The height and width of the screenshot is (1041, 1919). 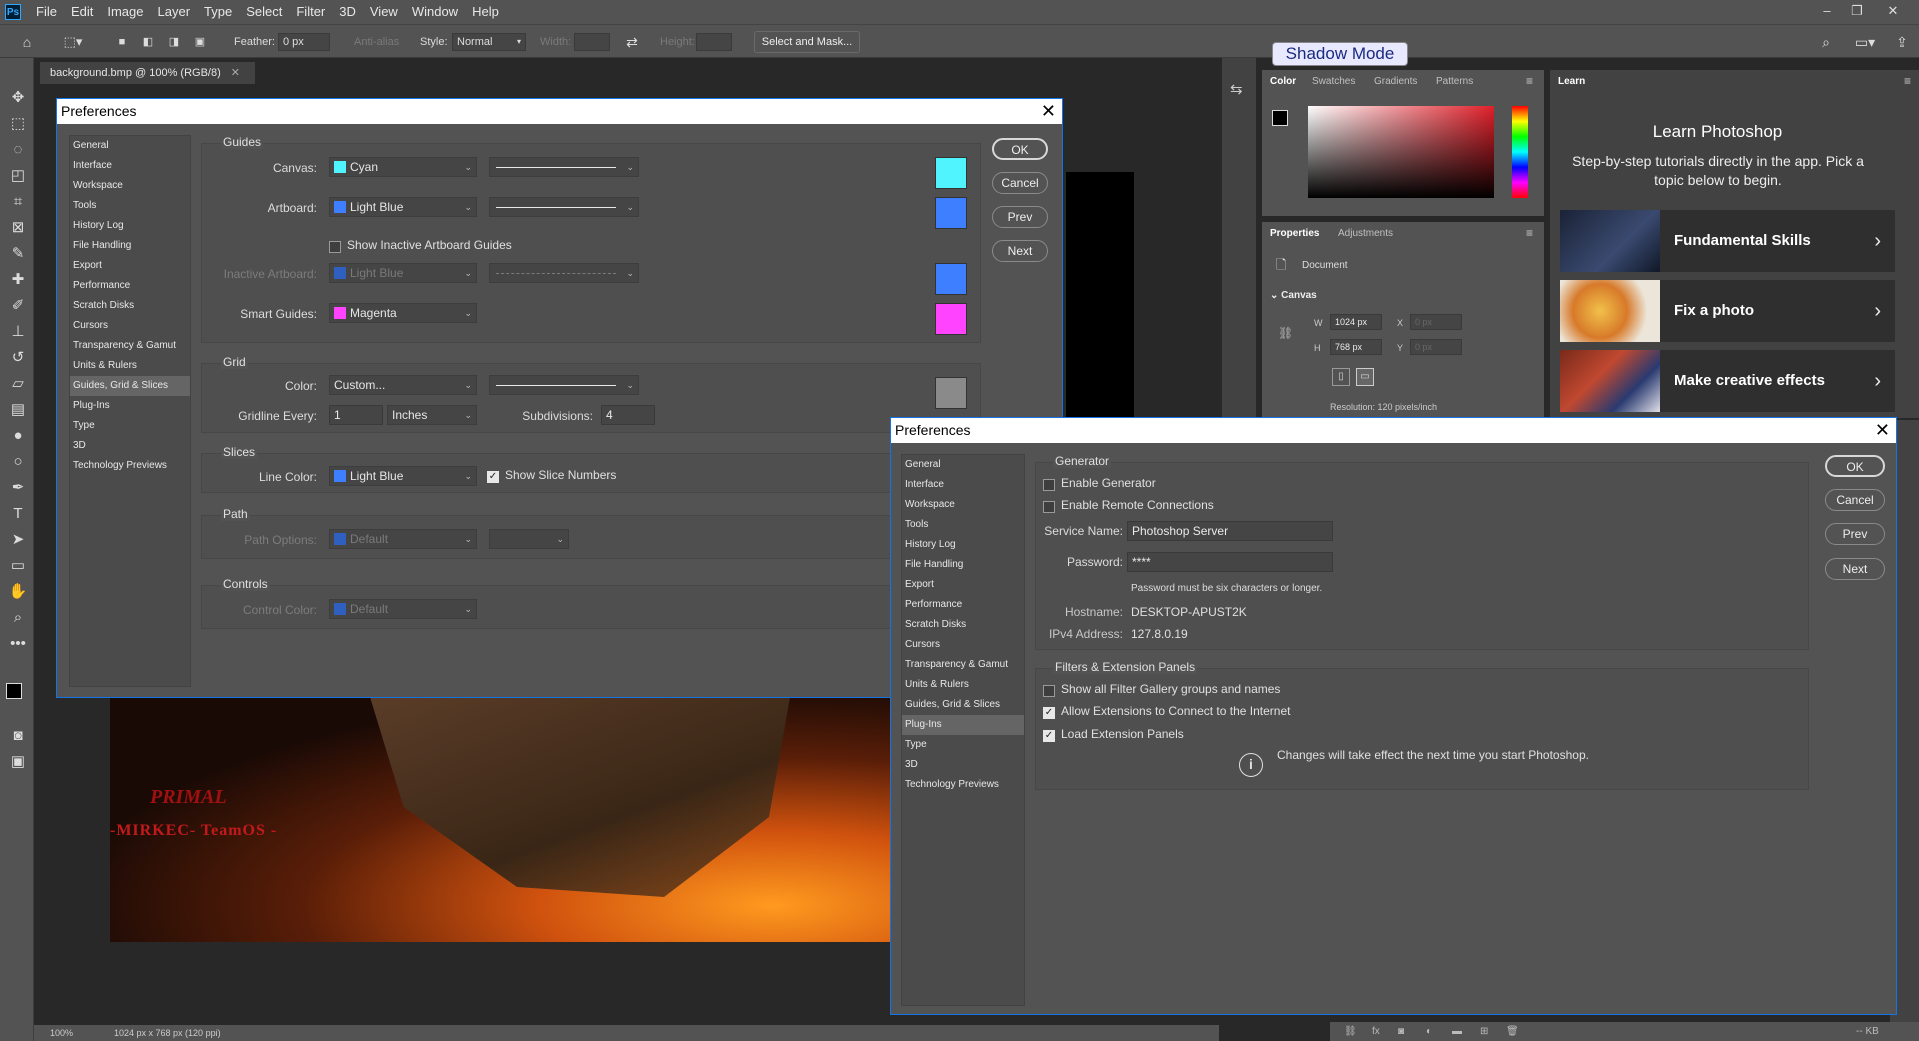 What do you see at coordinates (18, 644) in the screenshot?
I see `more-tools-icon: •••` at bounding box center [18, 644].